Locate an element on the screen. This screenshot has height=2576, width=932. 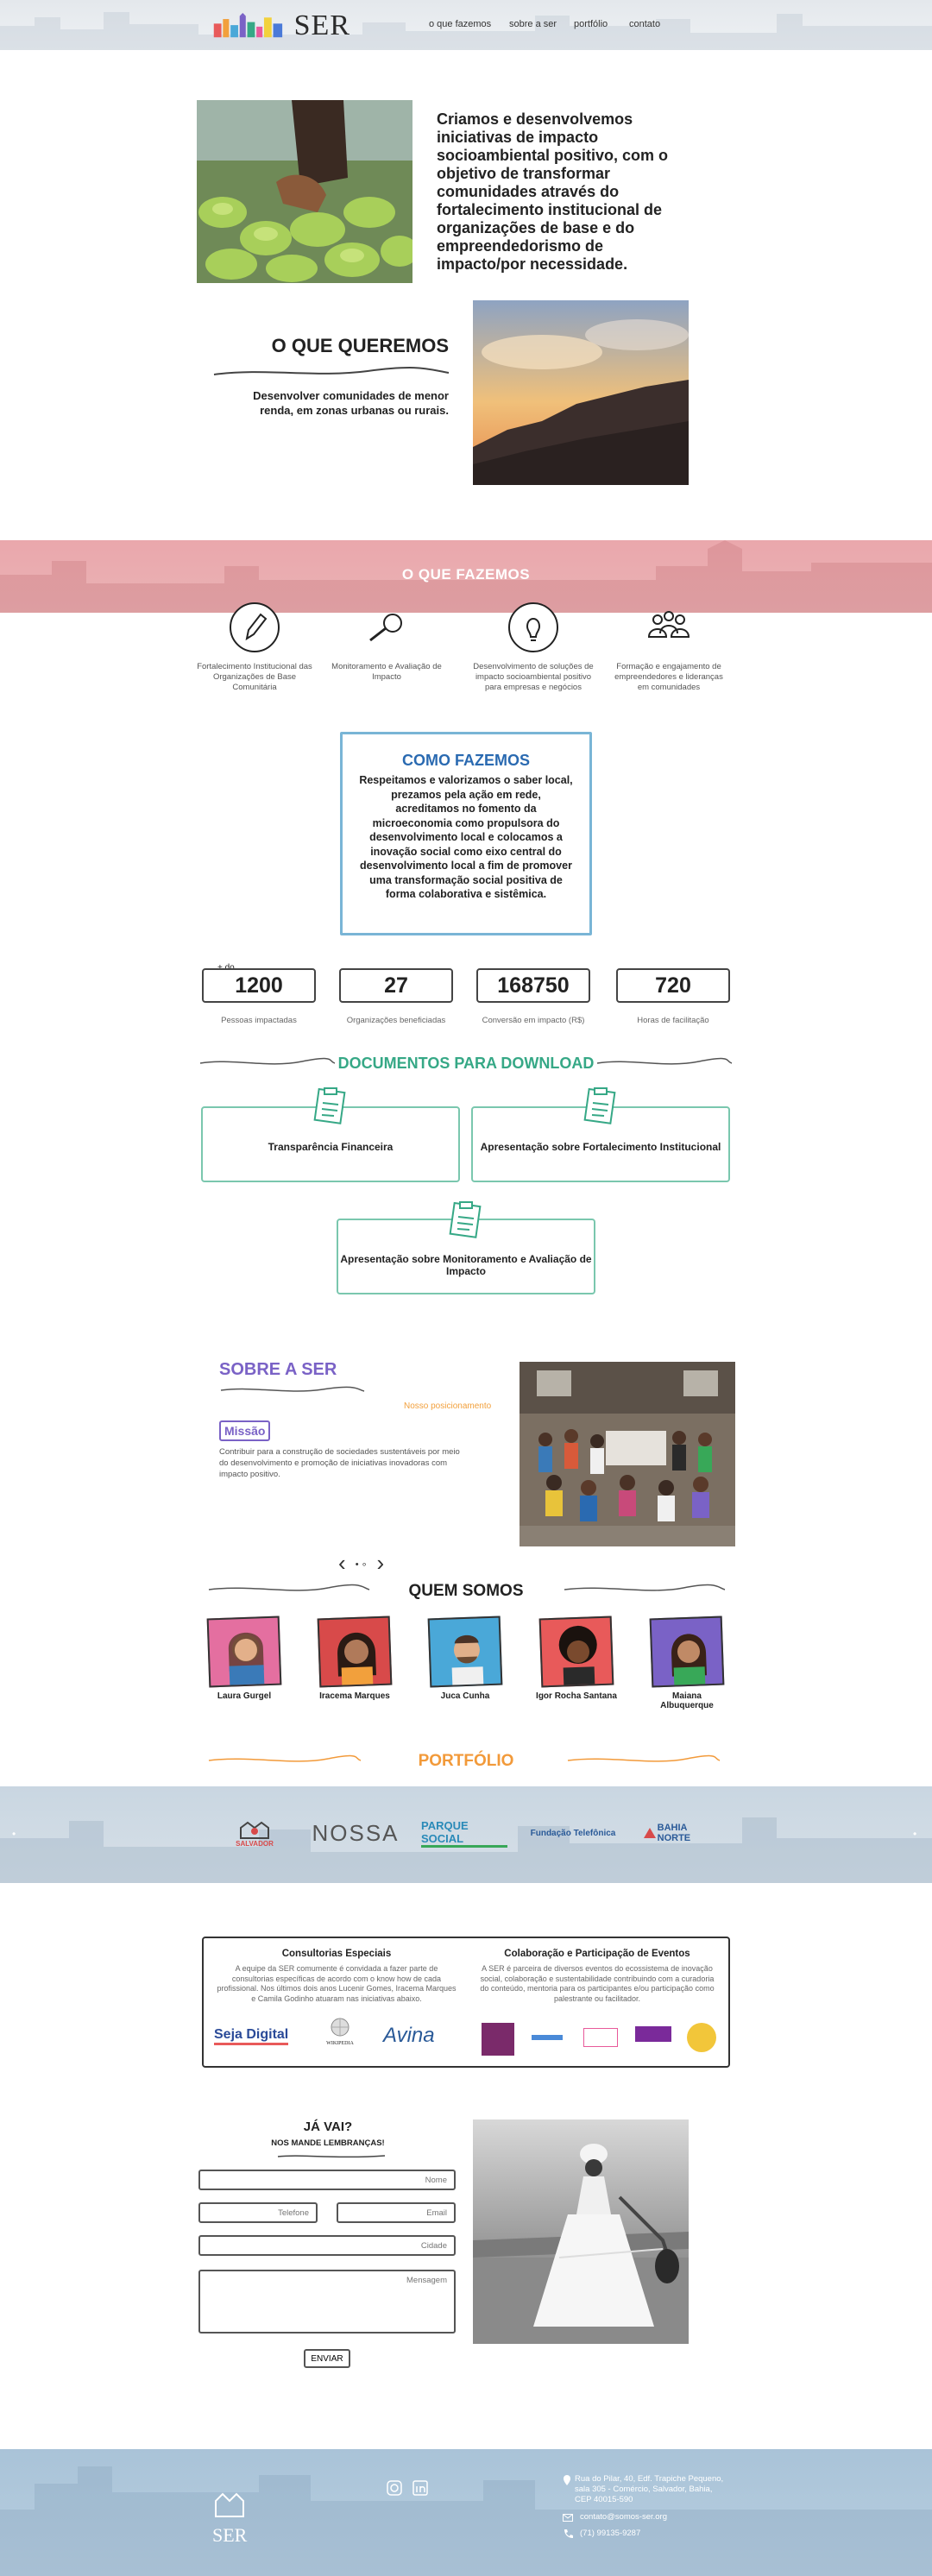
partner-logo-salvador: SALVADOR is located at coordinates (255, 1833).